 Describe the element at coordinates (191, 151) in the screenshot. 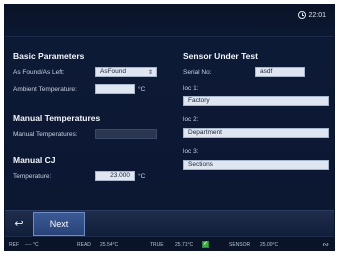

I see `loc3-label: loc 3:` at that location.